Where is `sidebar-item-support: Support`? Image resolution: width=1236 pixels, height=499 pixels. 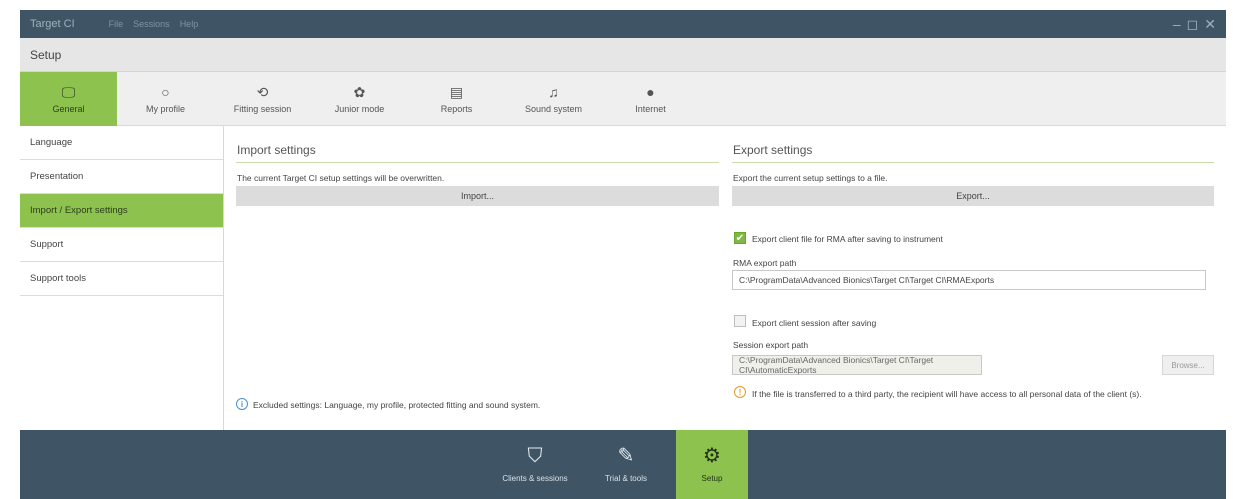
sidebar-item-support: Support is located at coordinates (121, 245).